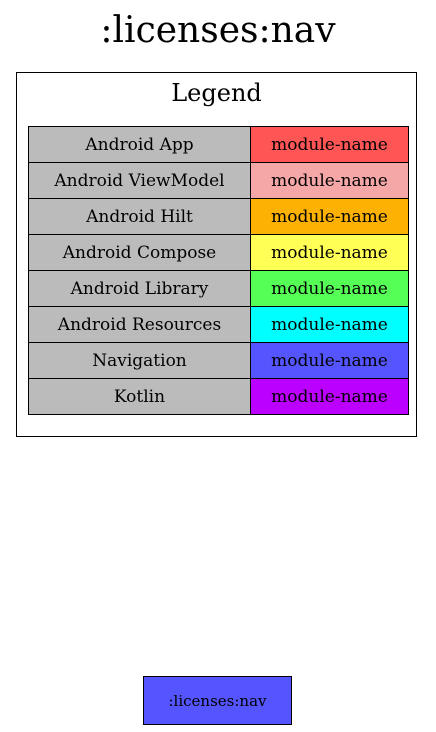 Image resolution: width=436 pixels, height=732 pixels. I want to click on legend-row: Android Library module-name, so click(218, 288).